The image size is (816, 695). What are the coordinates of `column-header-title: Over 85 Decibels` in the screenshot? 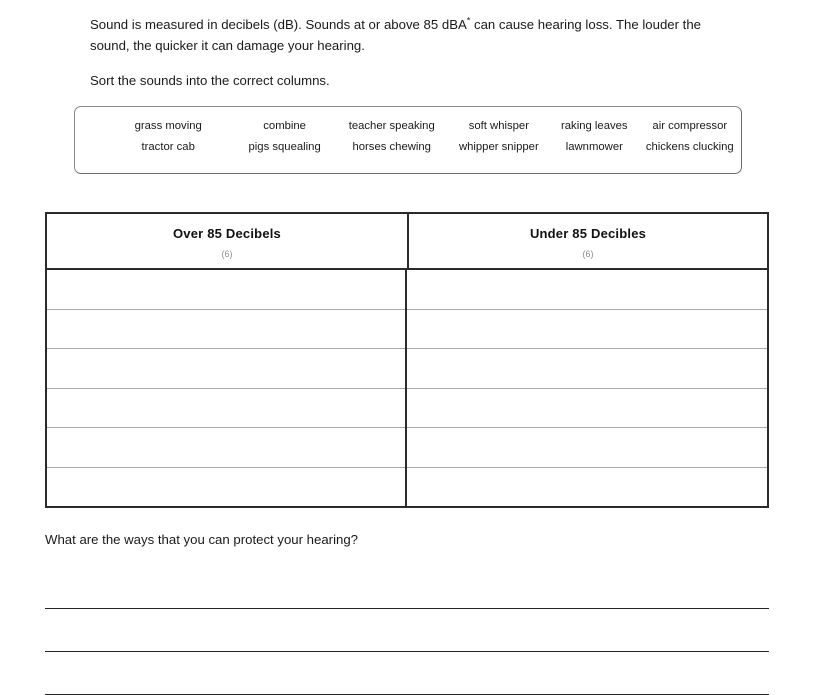 It's located at (227, 233).